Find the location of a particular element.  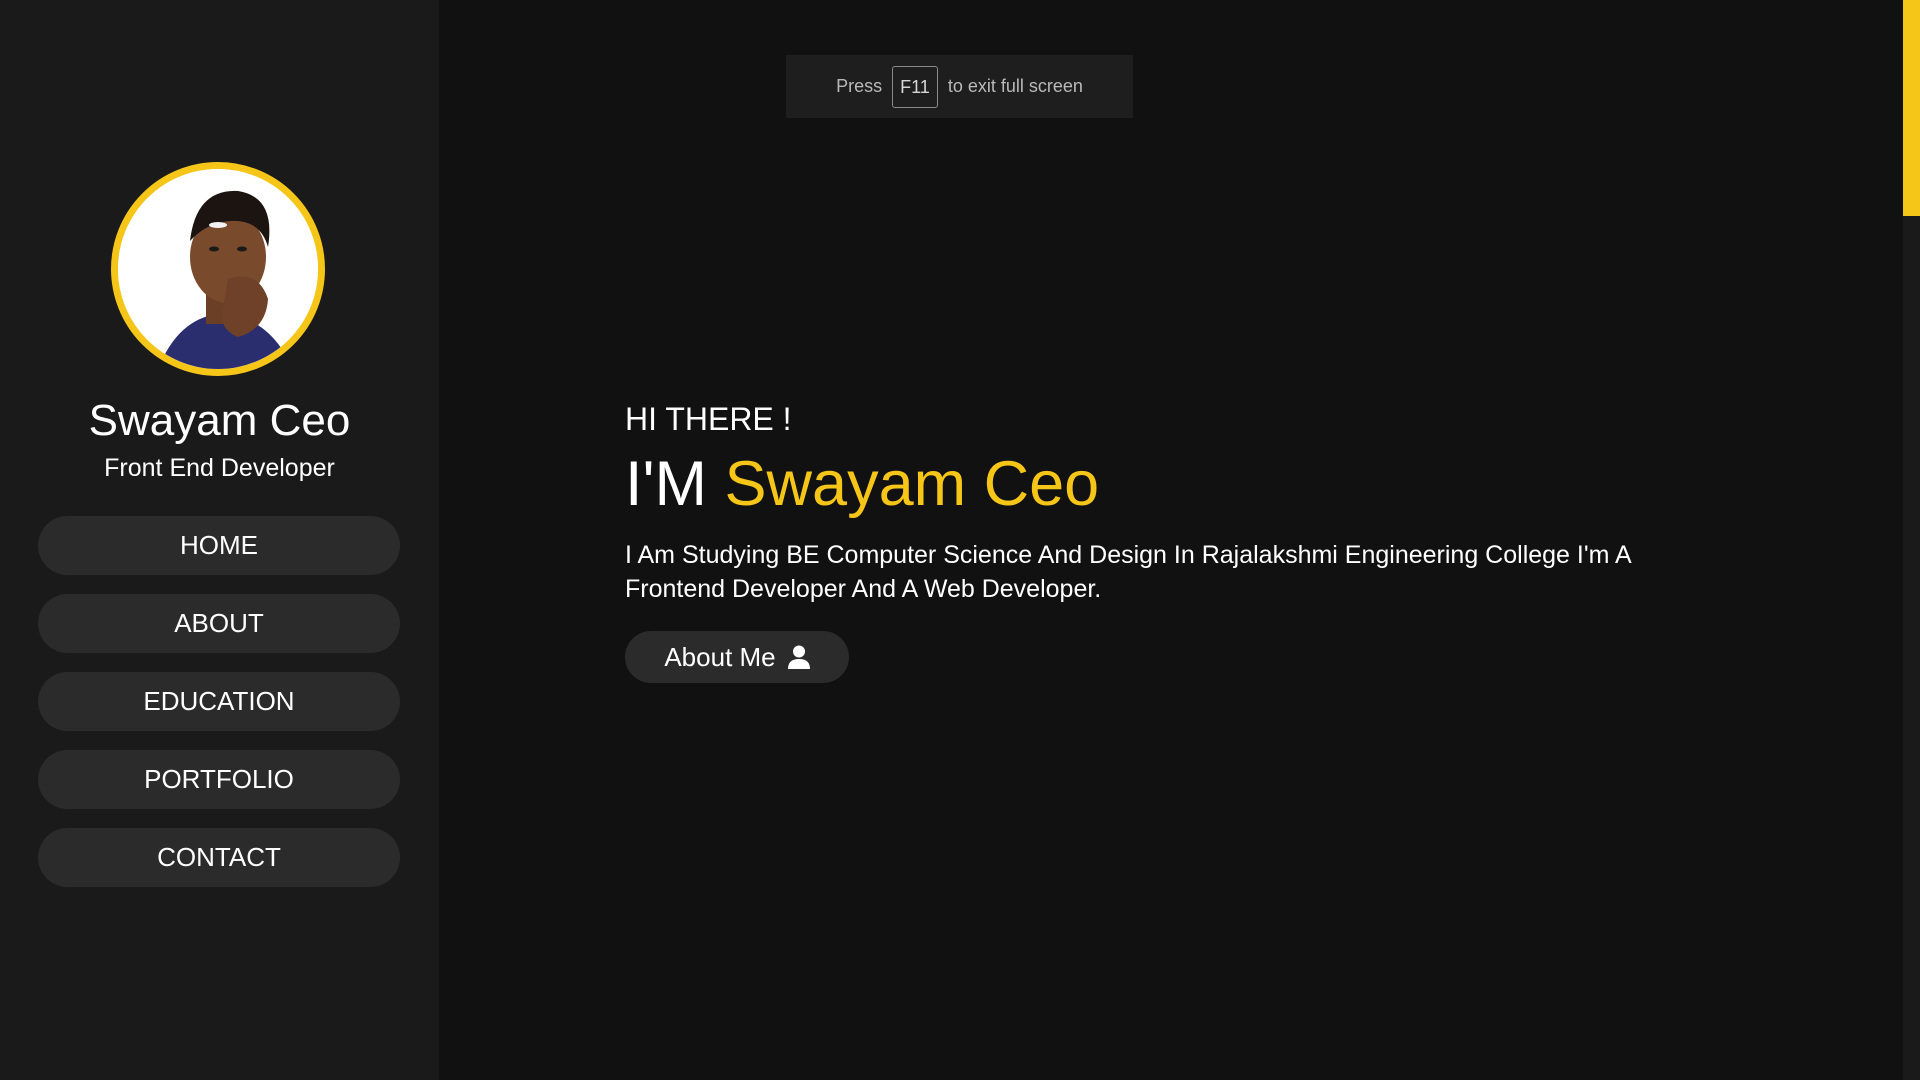

about-me-button: About Me is located at coordinates (737, 657).